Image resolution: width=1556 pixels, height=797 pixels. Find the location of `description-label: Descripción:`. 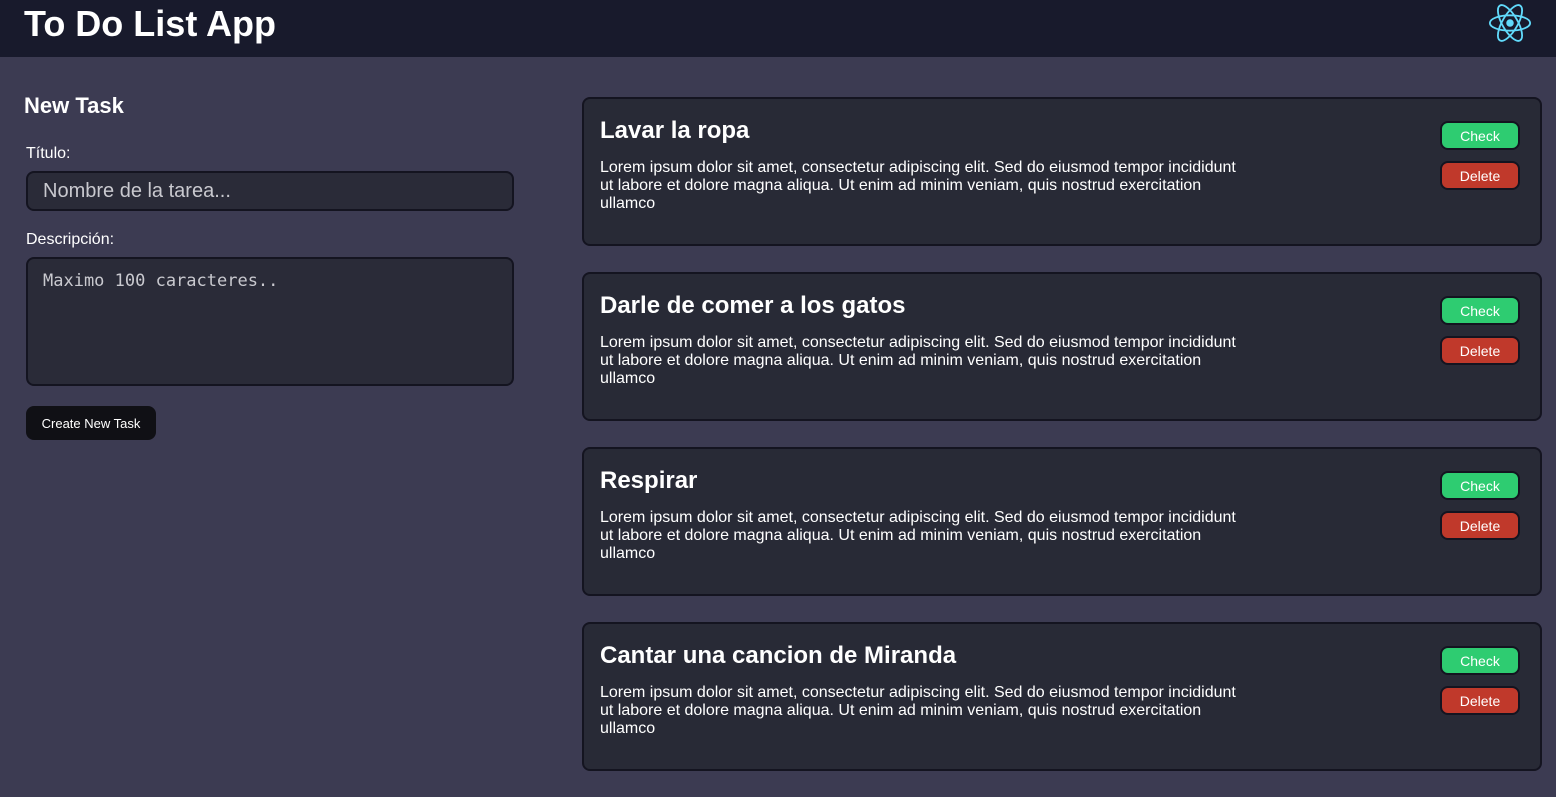

description-label: Descripción: is located at coordinates (70, 239).